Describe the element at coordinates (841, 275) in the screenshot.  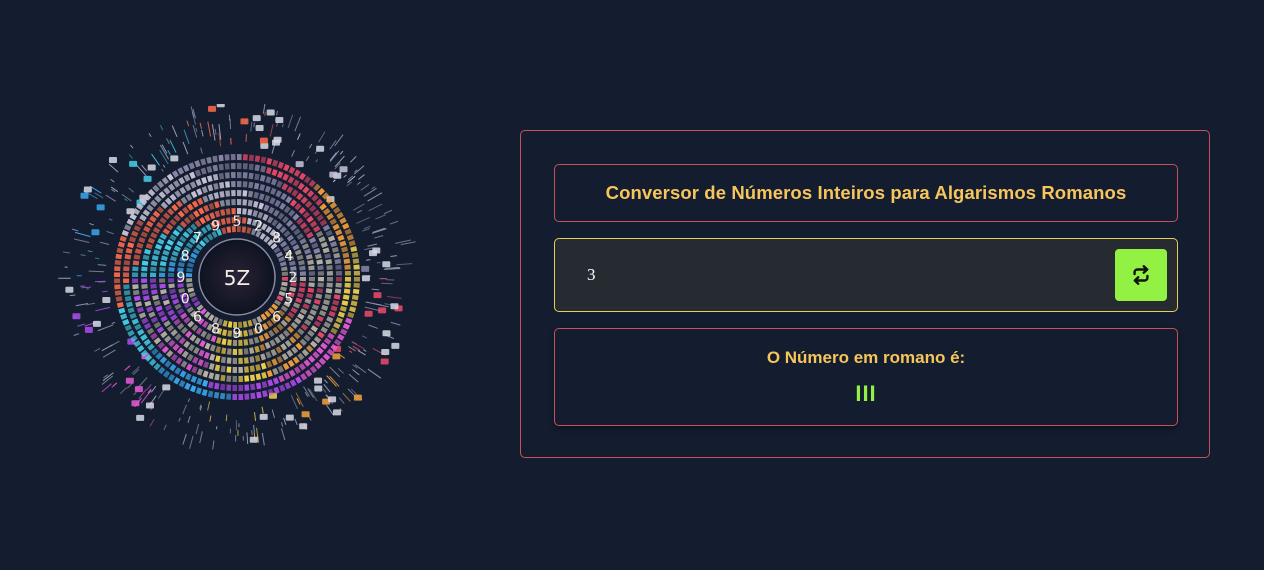
I see `integer-input` at that location.